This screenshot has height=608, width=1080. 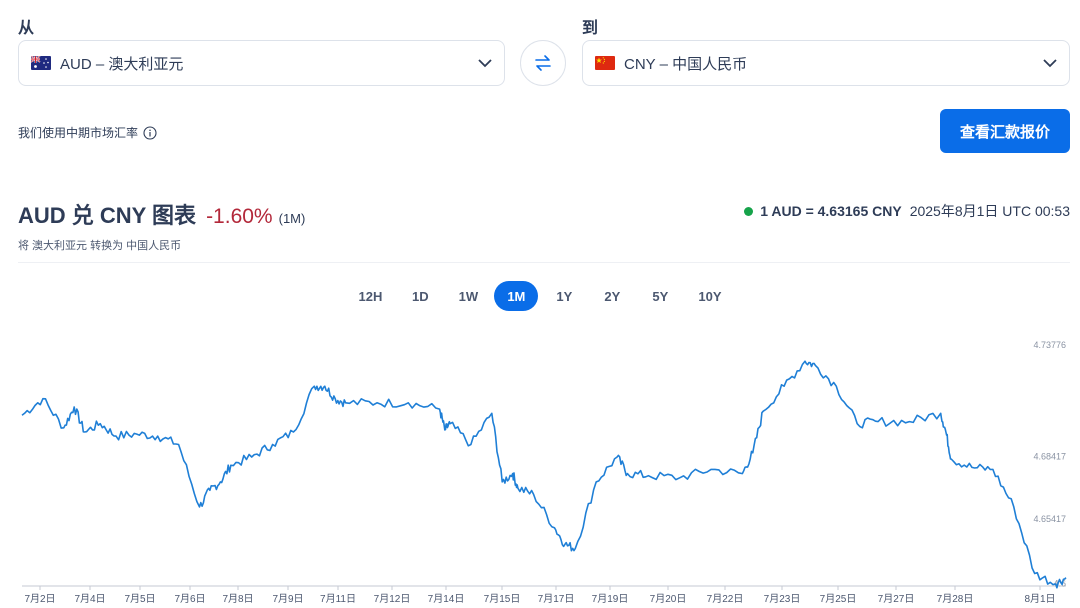 I want to click on live-rate: 1 AUD = 4.63165 CNY 2025年8月1日 UTC 00:53, so click(x=907, y=211).